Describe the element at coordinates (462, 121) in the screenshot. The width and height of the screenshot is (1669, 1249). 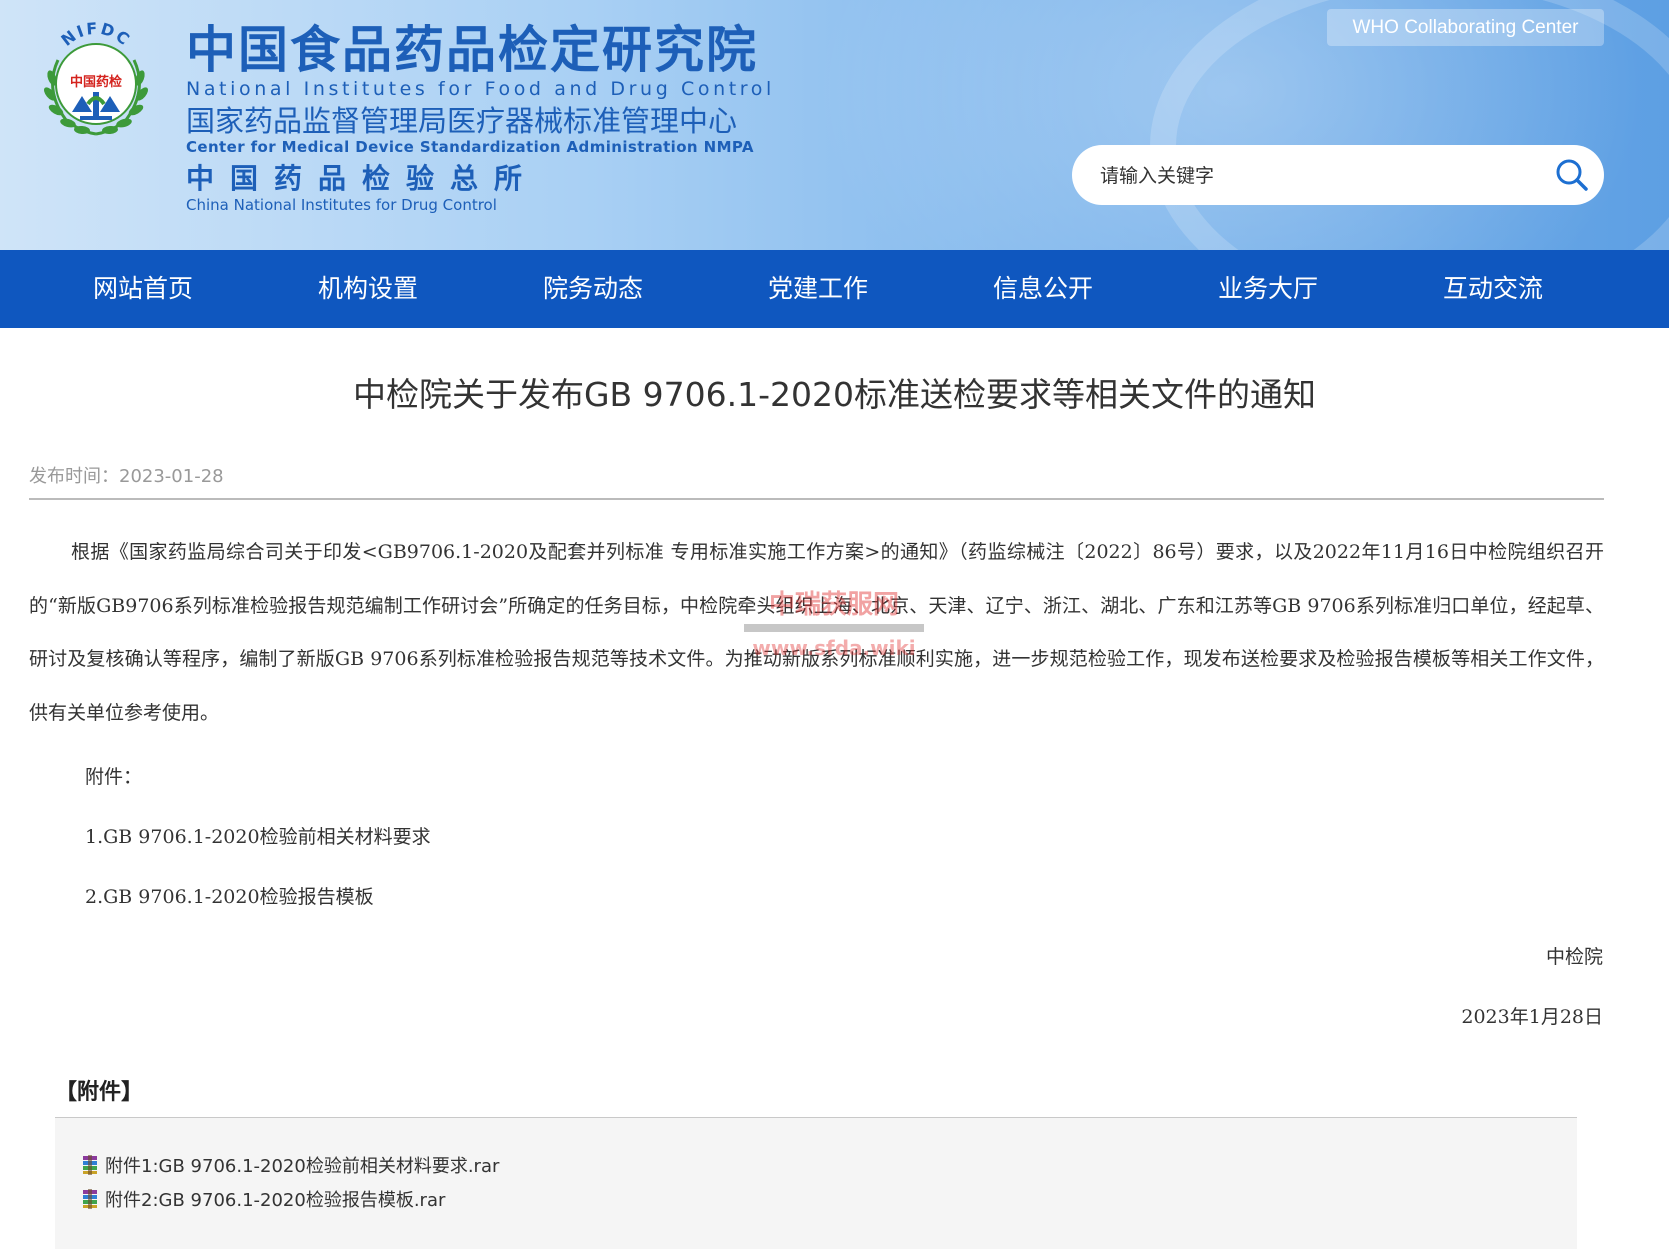
I see `center-name-cn: 国家药品监督管理局医疗器械标准管理中心` at that location.